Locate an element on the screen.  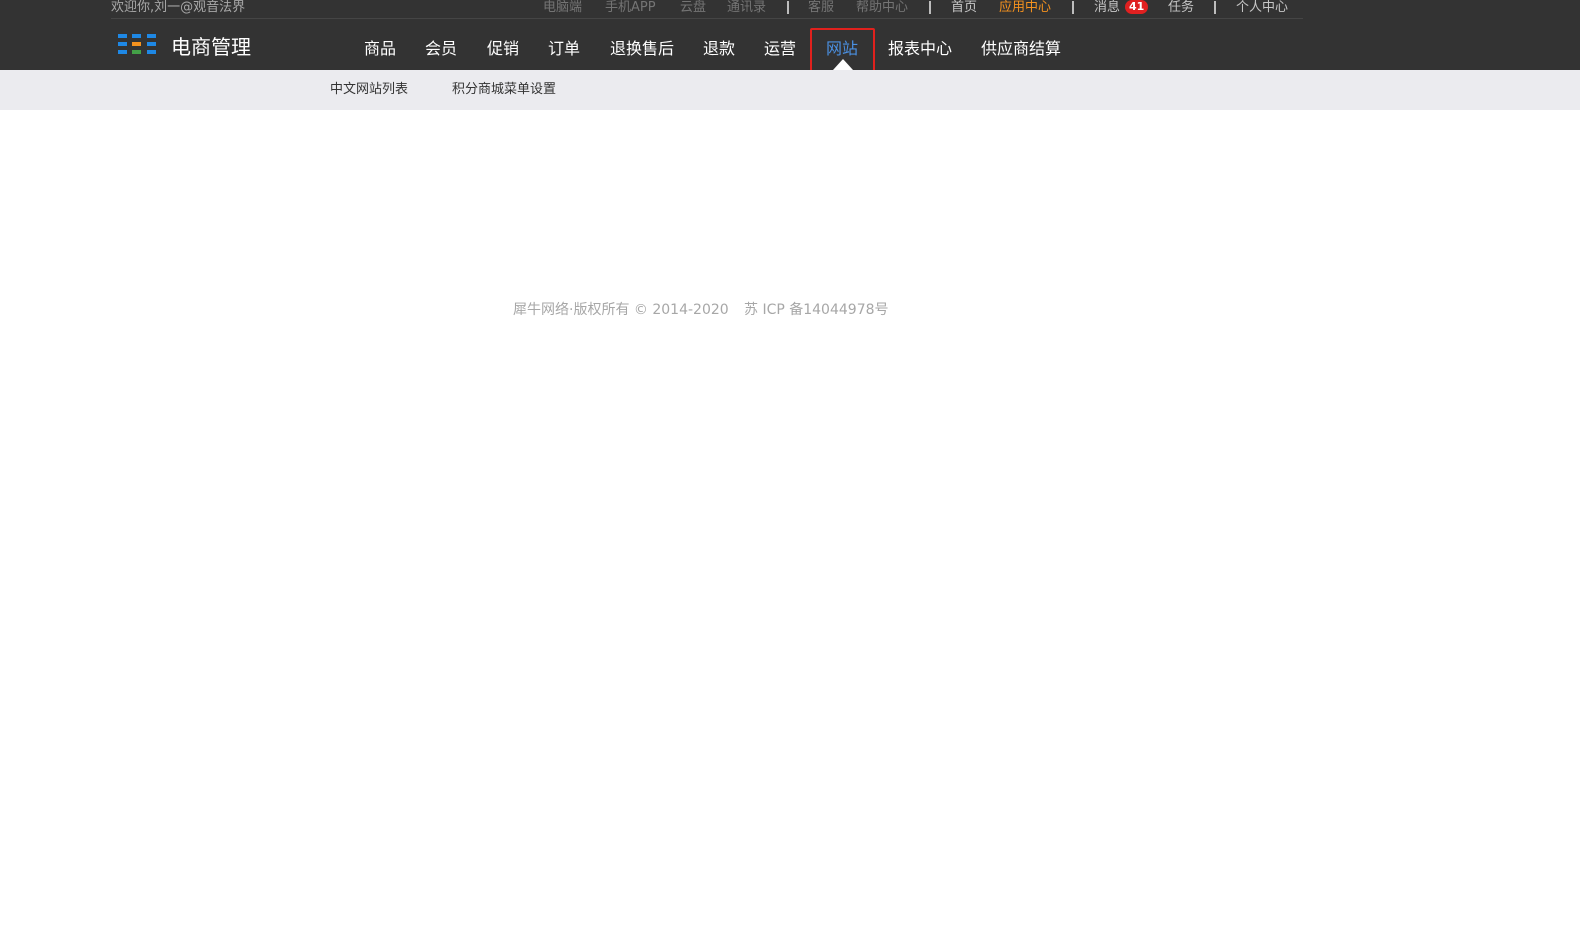
grid-icon is located at coordinates (137, 44).